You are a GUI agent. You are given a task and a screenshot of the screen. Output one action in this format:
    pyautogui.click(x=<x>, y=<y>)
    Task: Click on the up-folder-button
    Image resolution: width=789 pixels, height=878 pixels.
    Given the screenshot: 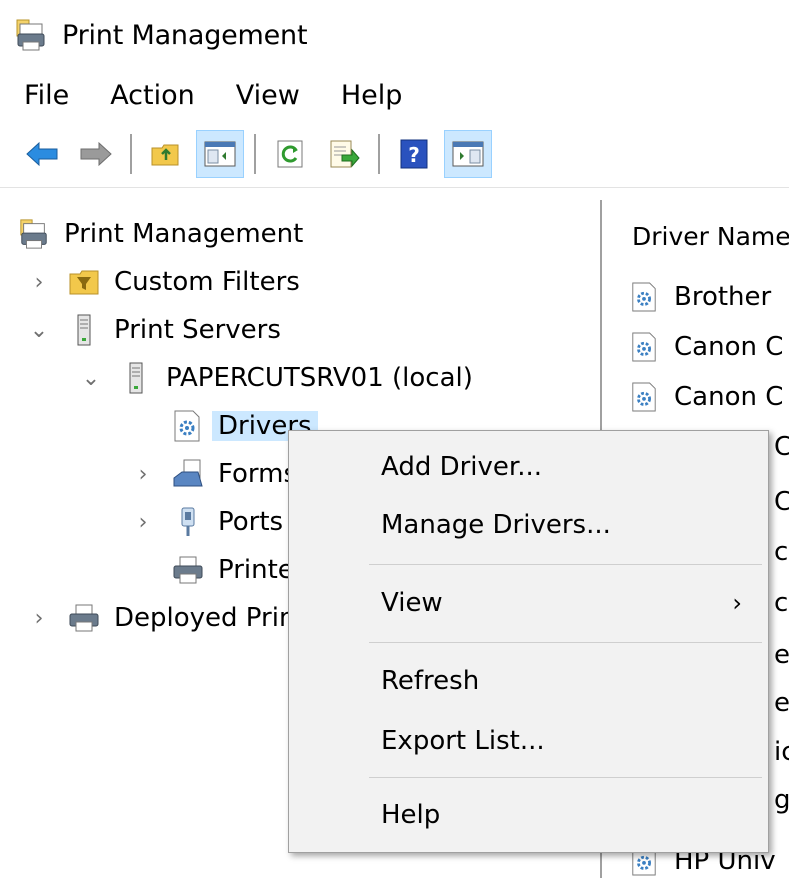 What is the action you would take?
    pyautogui.click(x=166, y=154)
    